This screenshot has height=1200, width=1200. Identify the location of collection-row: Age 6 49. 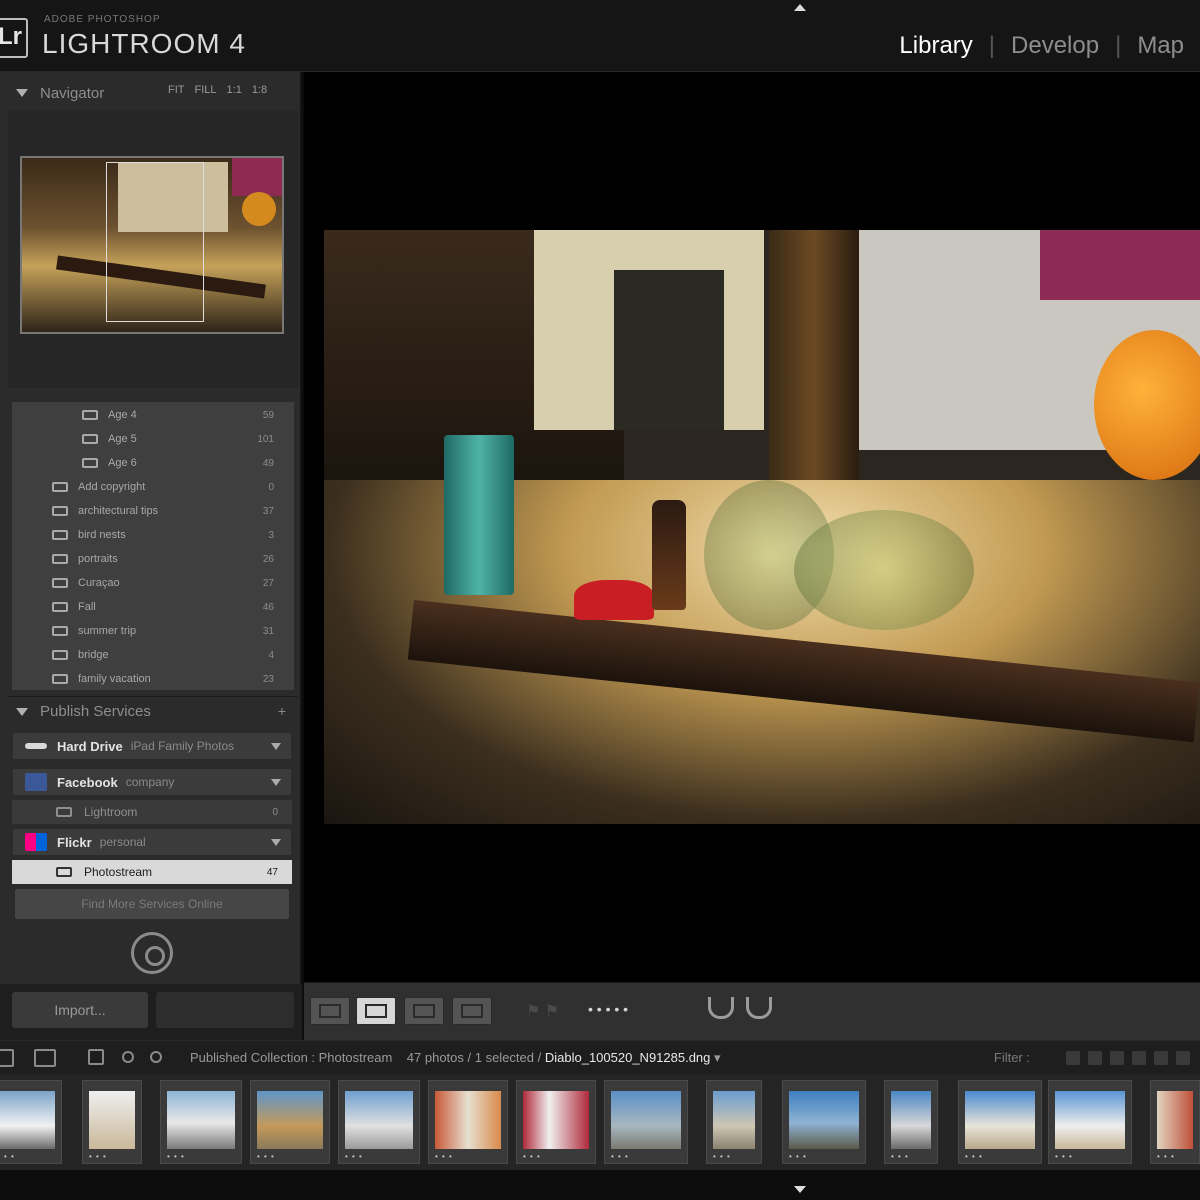
(153, 463).